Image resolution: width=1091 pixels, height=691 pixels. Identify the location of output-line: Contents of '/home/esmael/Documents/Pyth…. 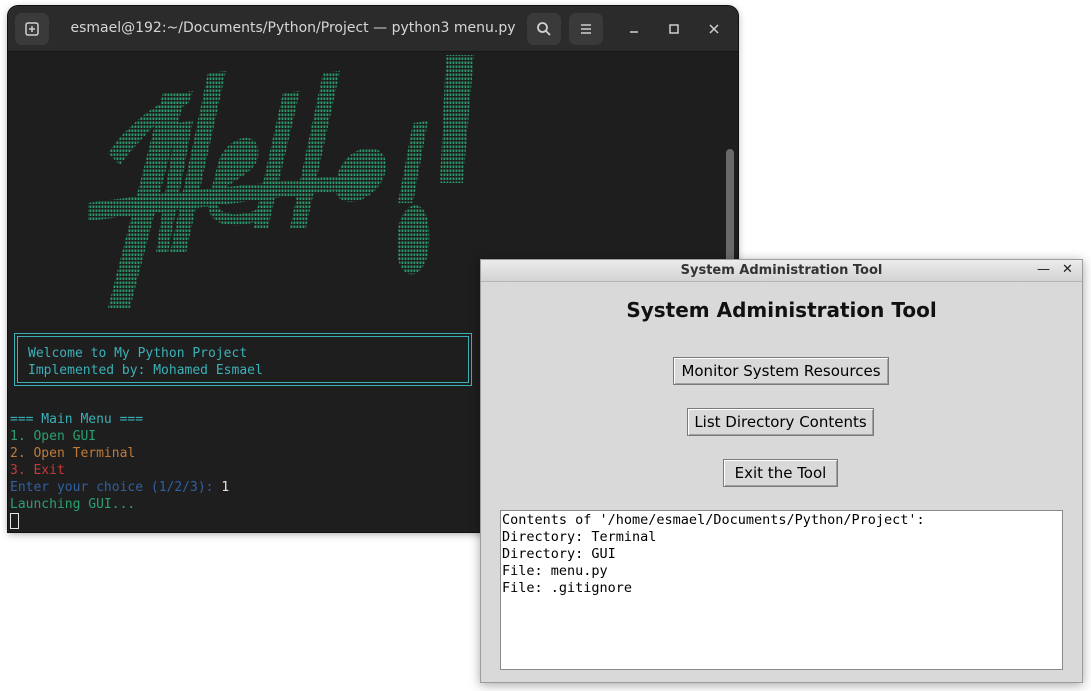
(713, 520).